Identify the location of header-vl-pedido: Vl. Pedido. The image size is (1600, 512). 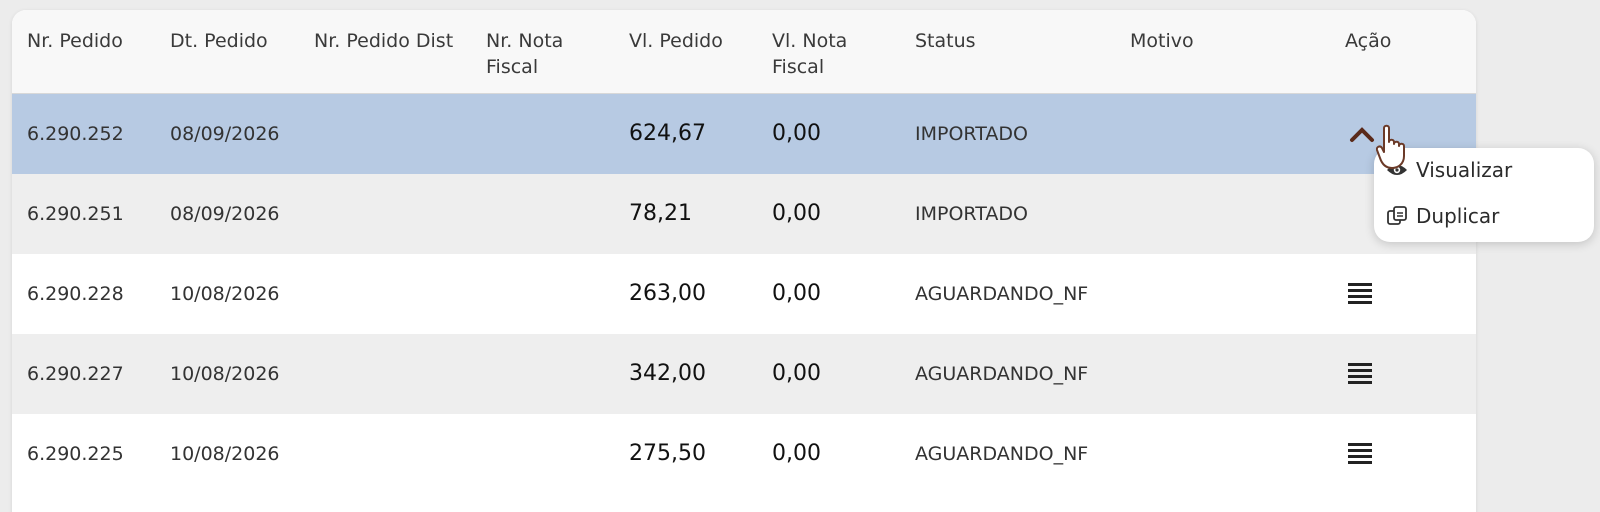
(699, 41).